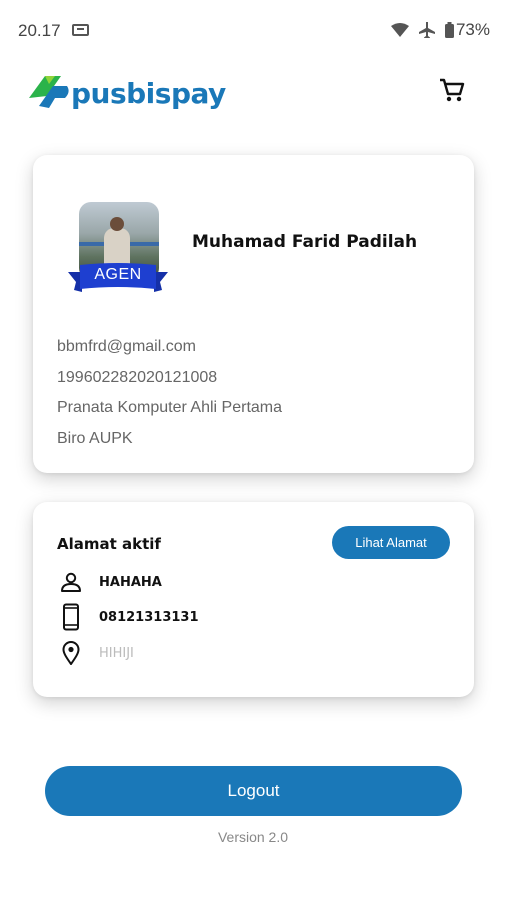 The image size is (506, 900). What do you see at coordinates (71, 653) in the screenshot?
I see `location-pin-icon` at bounding box center [71, 653].